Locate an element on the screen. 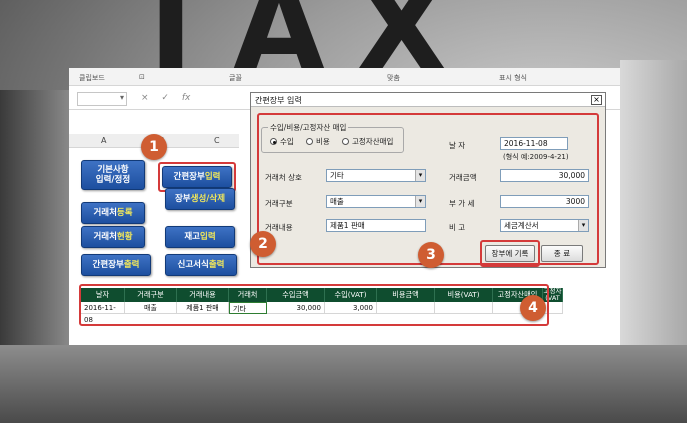  basic-info-button: 기본사항 입력/정정 is located at coordinates (113, 175).